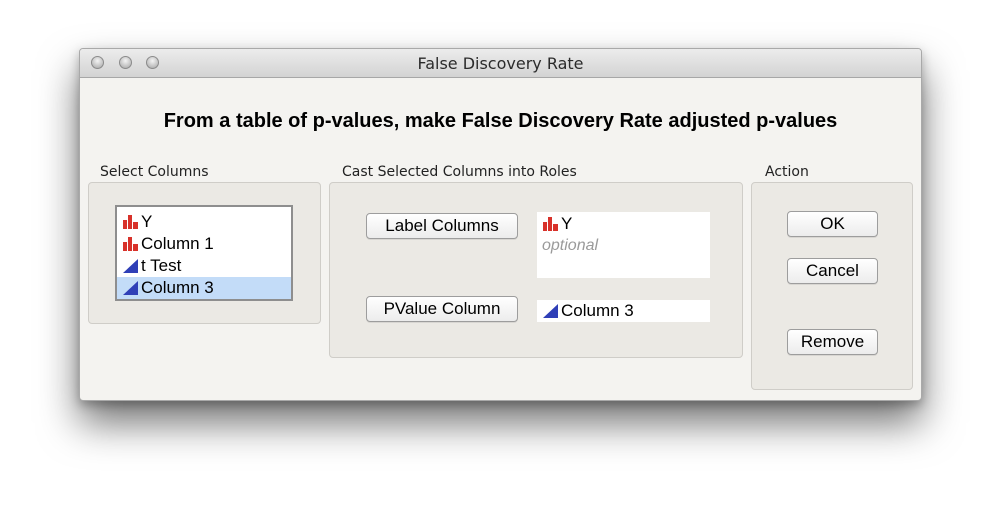 Image resolution: width=999 pixels, height=508 pixels. I want to click on label-columns-button: Label Columns, so click(442, 226).